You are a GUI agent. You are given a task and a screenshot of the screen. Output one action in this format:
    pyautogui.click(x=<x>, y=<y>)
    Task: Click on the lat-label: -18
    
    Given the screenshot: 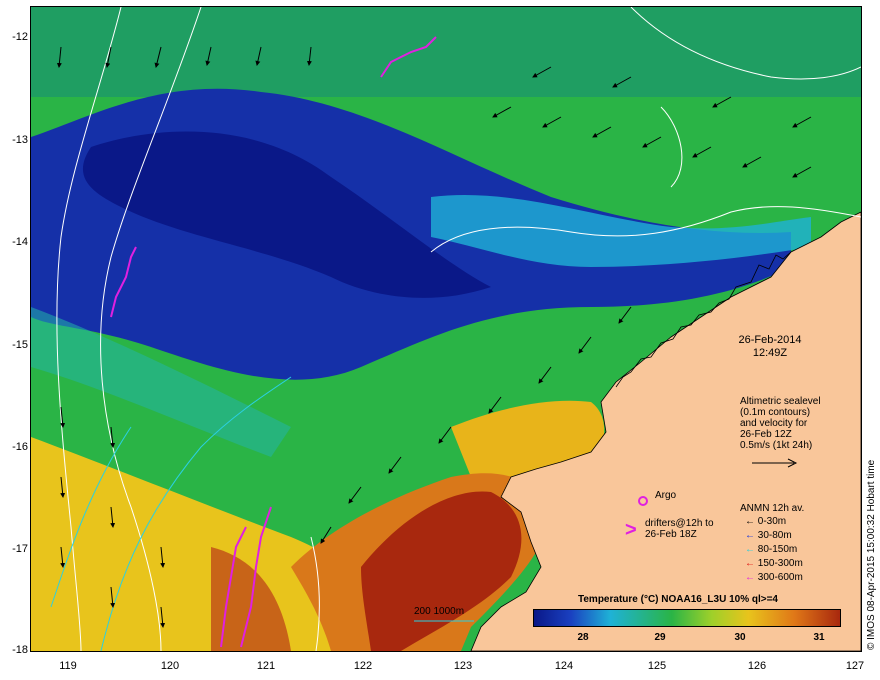 What is the action you would take?
    pyautogui.click(x=20, y=650)
    